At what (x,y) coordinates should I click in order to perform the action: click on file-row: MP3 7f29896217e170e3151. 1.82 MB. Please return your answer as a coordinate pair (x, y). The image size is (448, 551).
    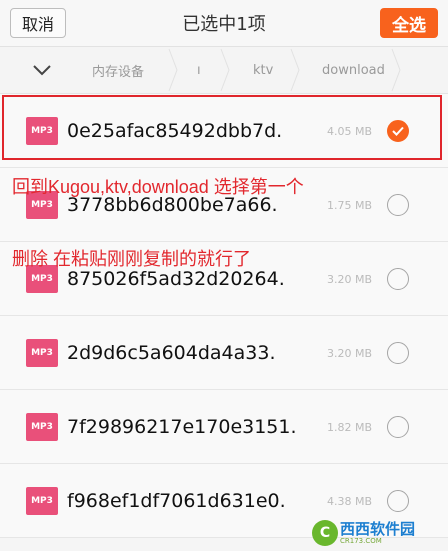
    Looking at the image, I should click on (224, 427).